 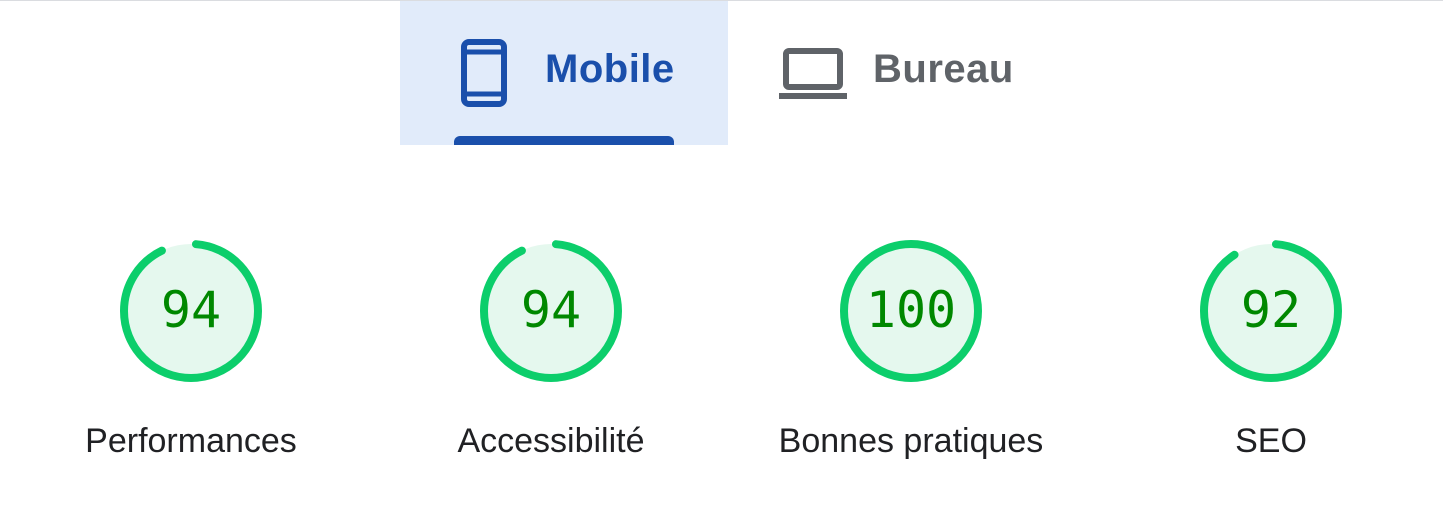 I want to click on score-gauge-seo: 92, so click(x=1271, y=311).